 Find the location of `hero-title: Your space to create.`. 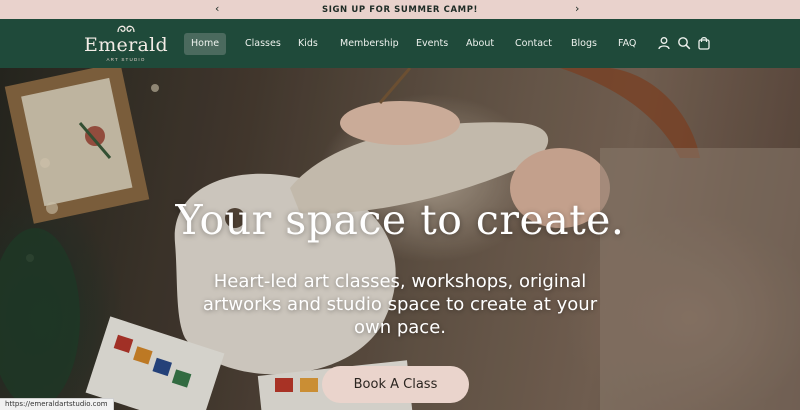

hero-title: Your space to create. is located at coordinates (400, 220).